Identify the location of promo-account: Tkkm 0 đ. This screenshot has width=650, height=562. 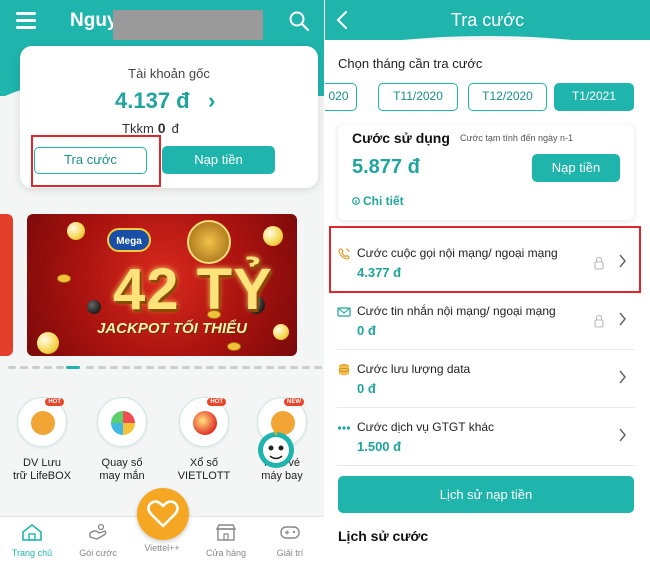
(150, 128).